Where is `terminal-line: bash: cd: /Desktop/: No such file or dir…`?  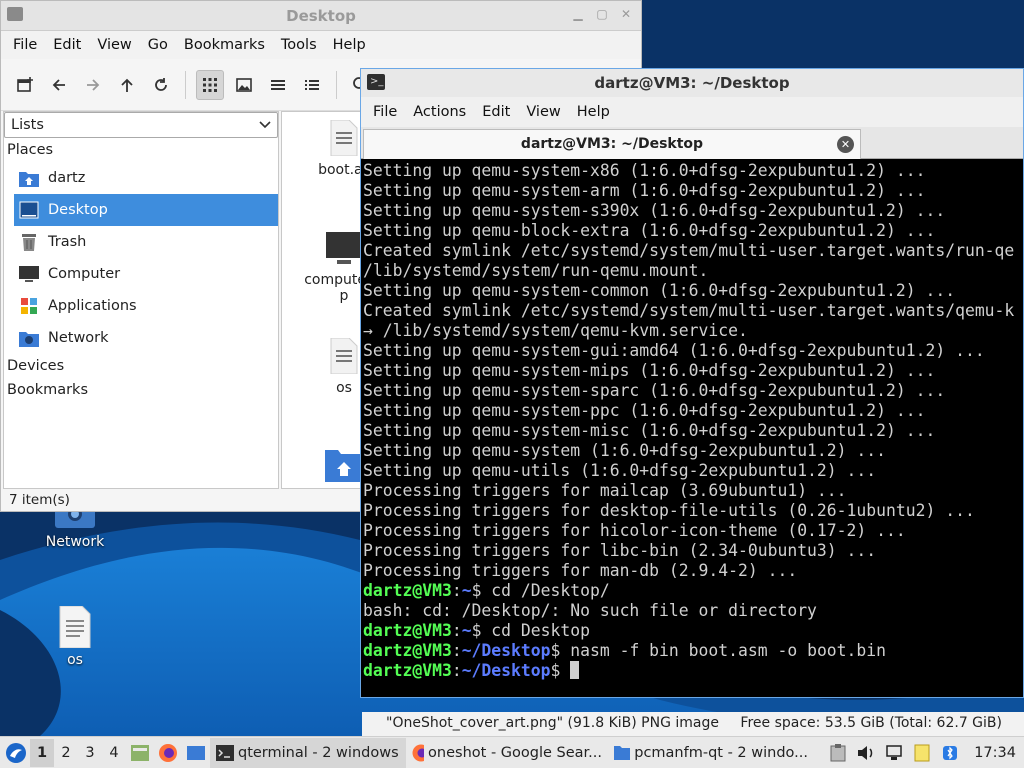 terminal-line: bash: cd: /Desktop/: No such file or dir… is located at coordinates (590, 610).